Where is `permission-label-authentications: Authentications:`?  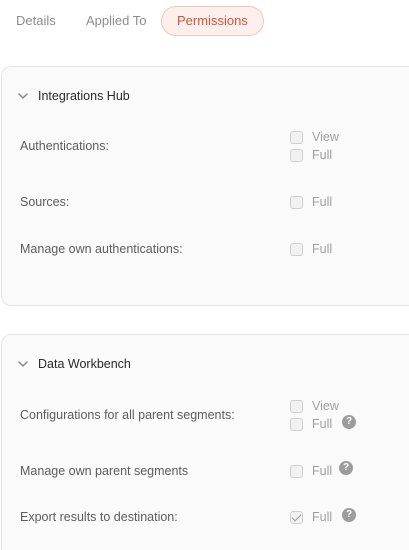
permission-label-authentications: Authentications: is located at coordinates (64, 146).